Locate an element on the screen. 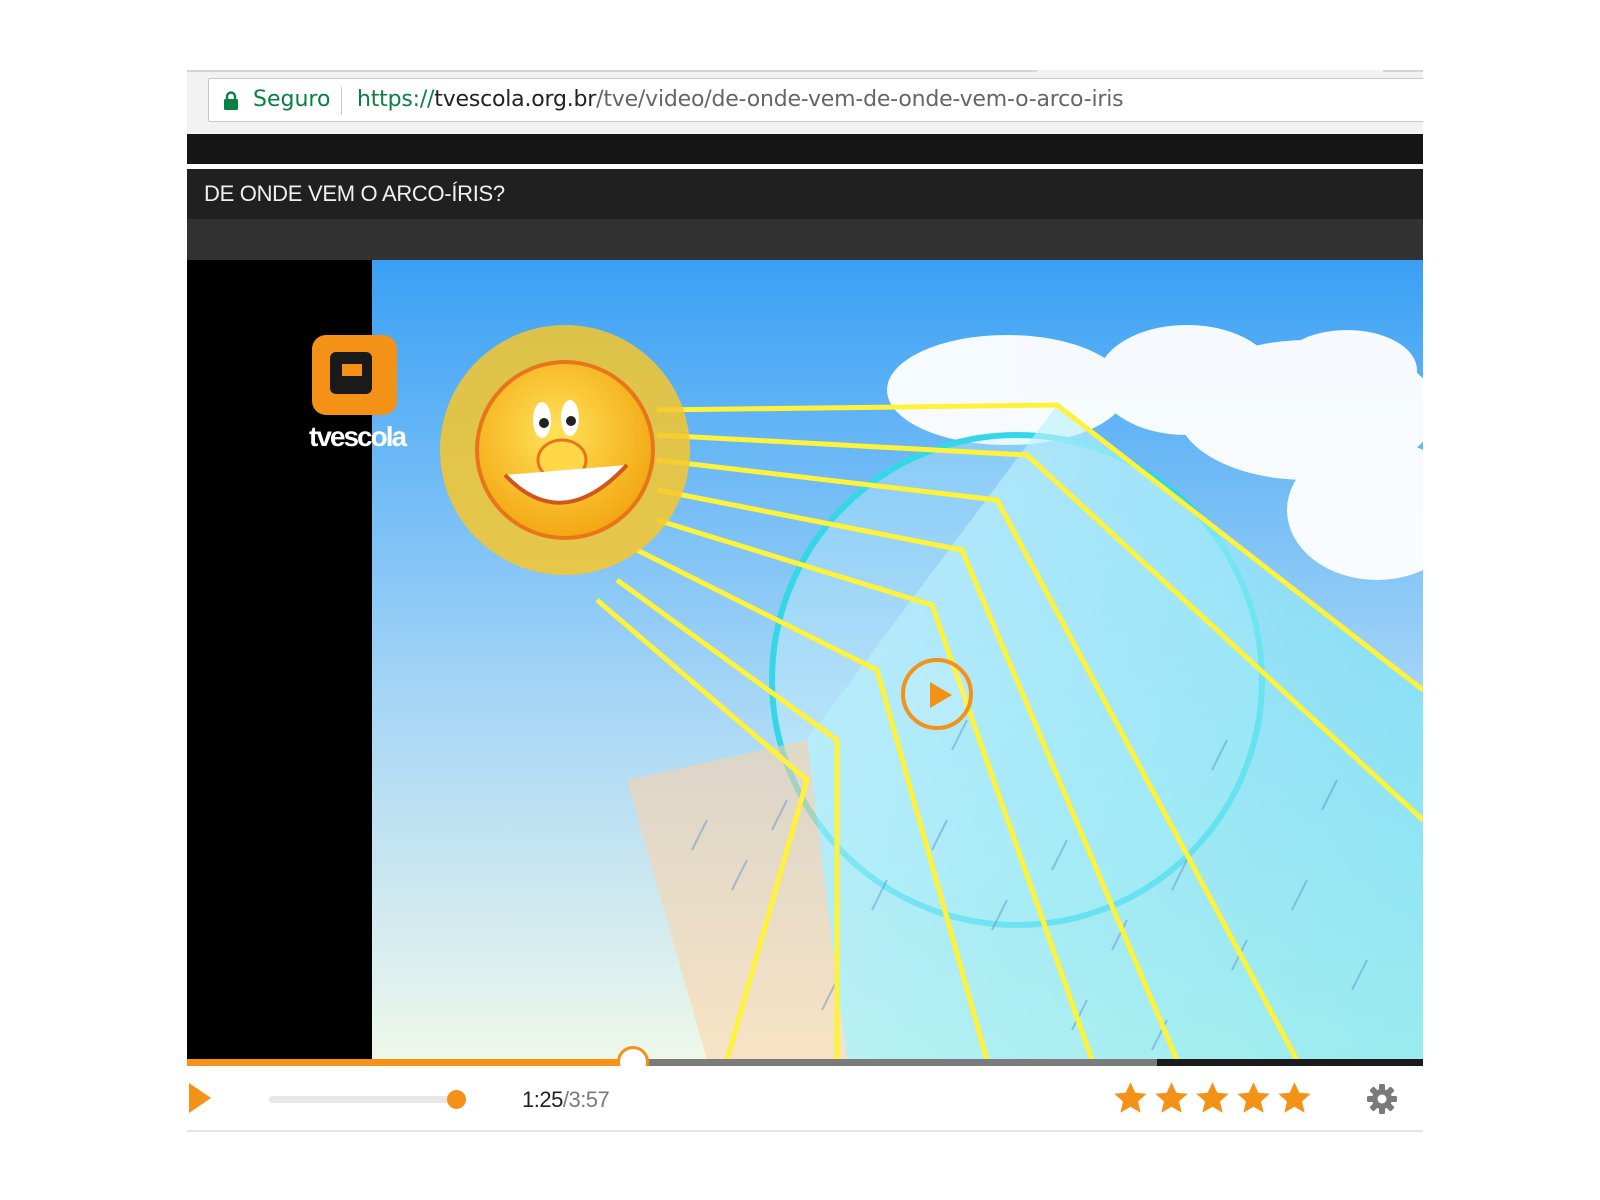  player-controls: 1:25/3:57 is located at coordinates (805, 1099).